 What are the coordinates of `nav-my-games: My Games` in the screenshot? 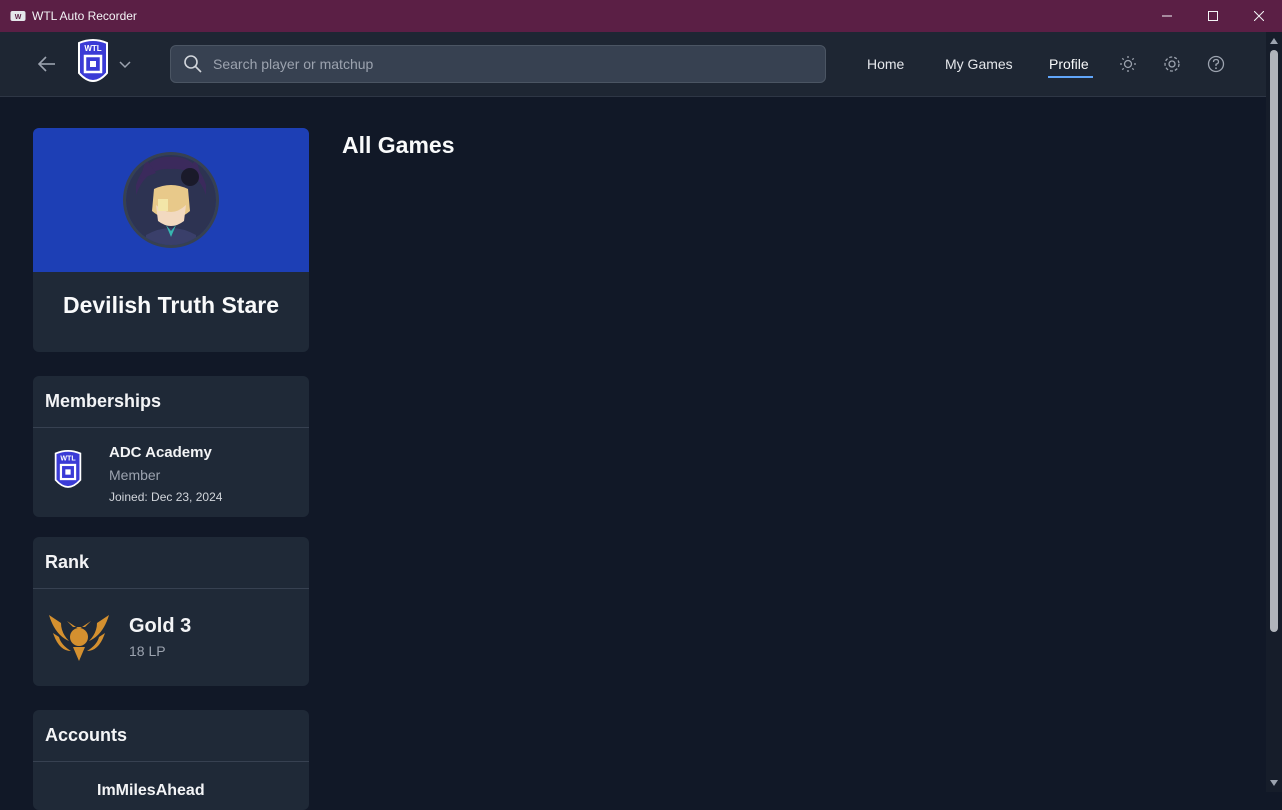 It's located at (979, 64).